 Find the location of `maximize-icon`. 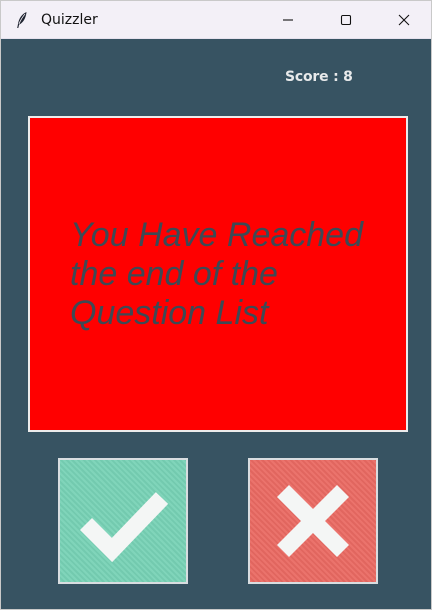

maximize-icon is located at coordinates (346, 20).